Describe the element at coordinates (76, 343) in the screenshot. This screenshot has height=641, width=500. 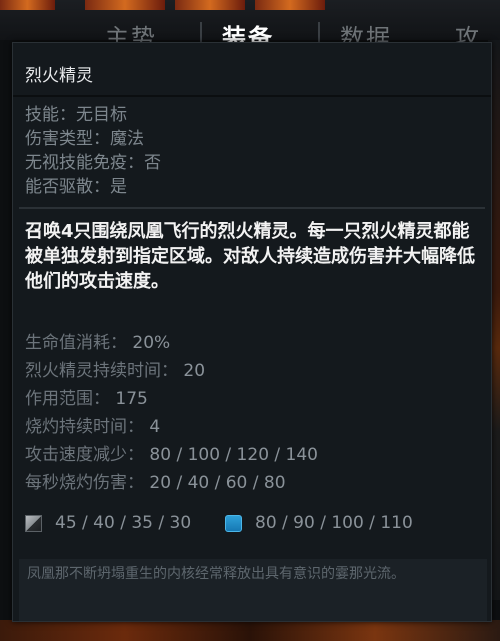
I see `stat-label: 生命值消耗：` at that location.